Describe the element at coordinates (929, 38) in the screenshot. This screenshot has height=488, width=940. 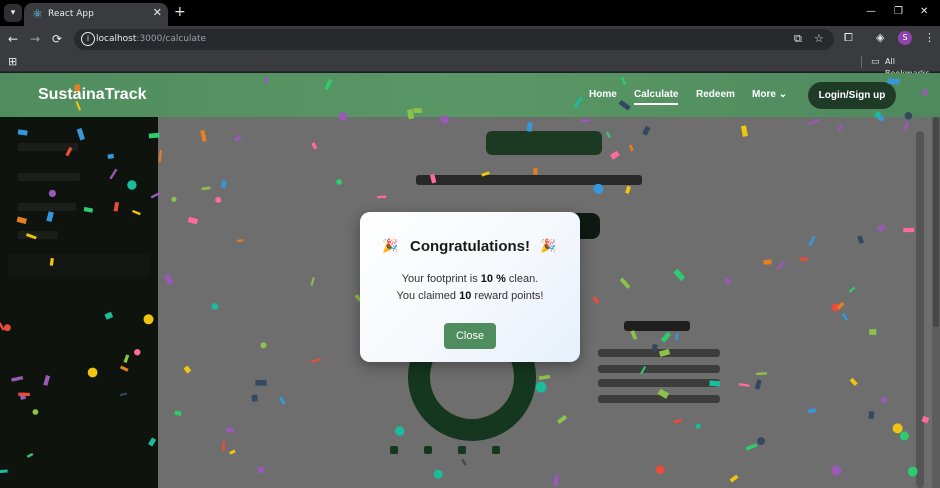
I see `browser-menu-icon: ⋮` at that location.